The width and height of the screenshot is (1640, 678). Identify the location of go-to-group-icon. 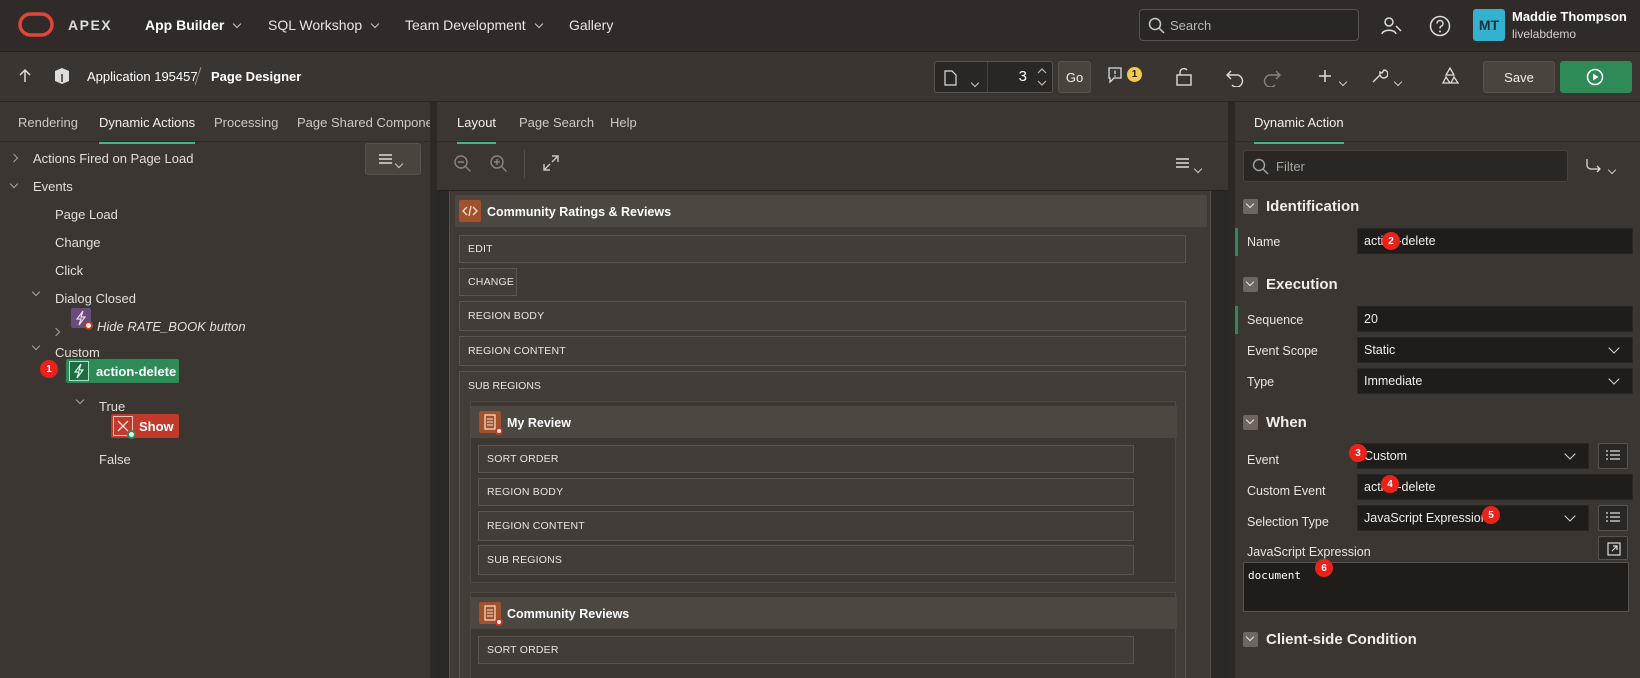
(1593, 166).